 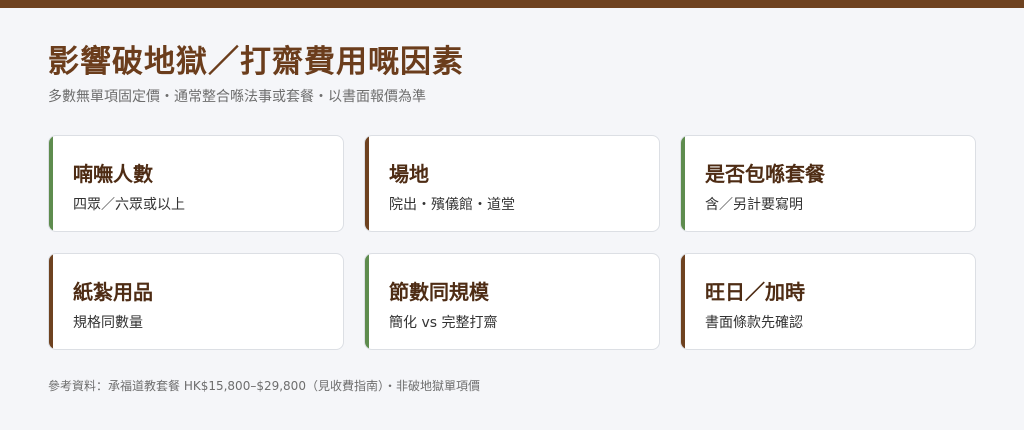 What do you see at coordinates (439, 292) in the screenshot?
I see `card-title: 節數同規模` at bounding box center [439, 292].